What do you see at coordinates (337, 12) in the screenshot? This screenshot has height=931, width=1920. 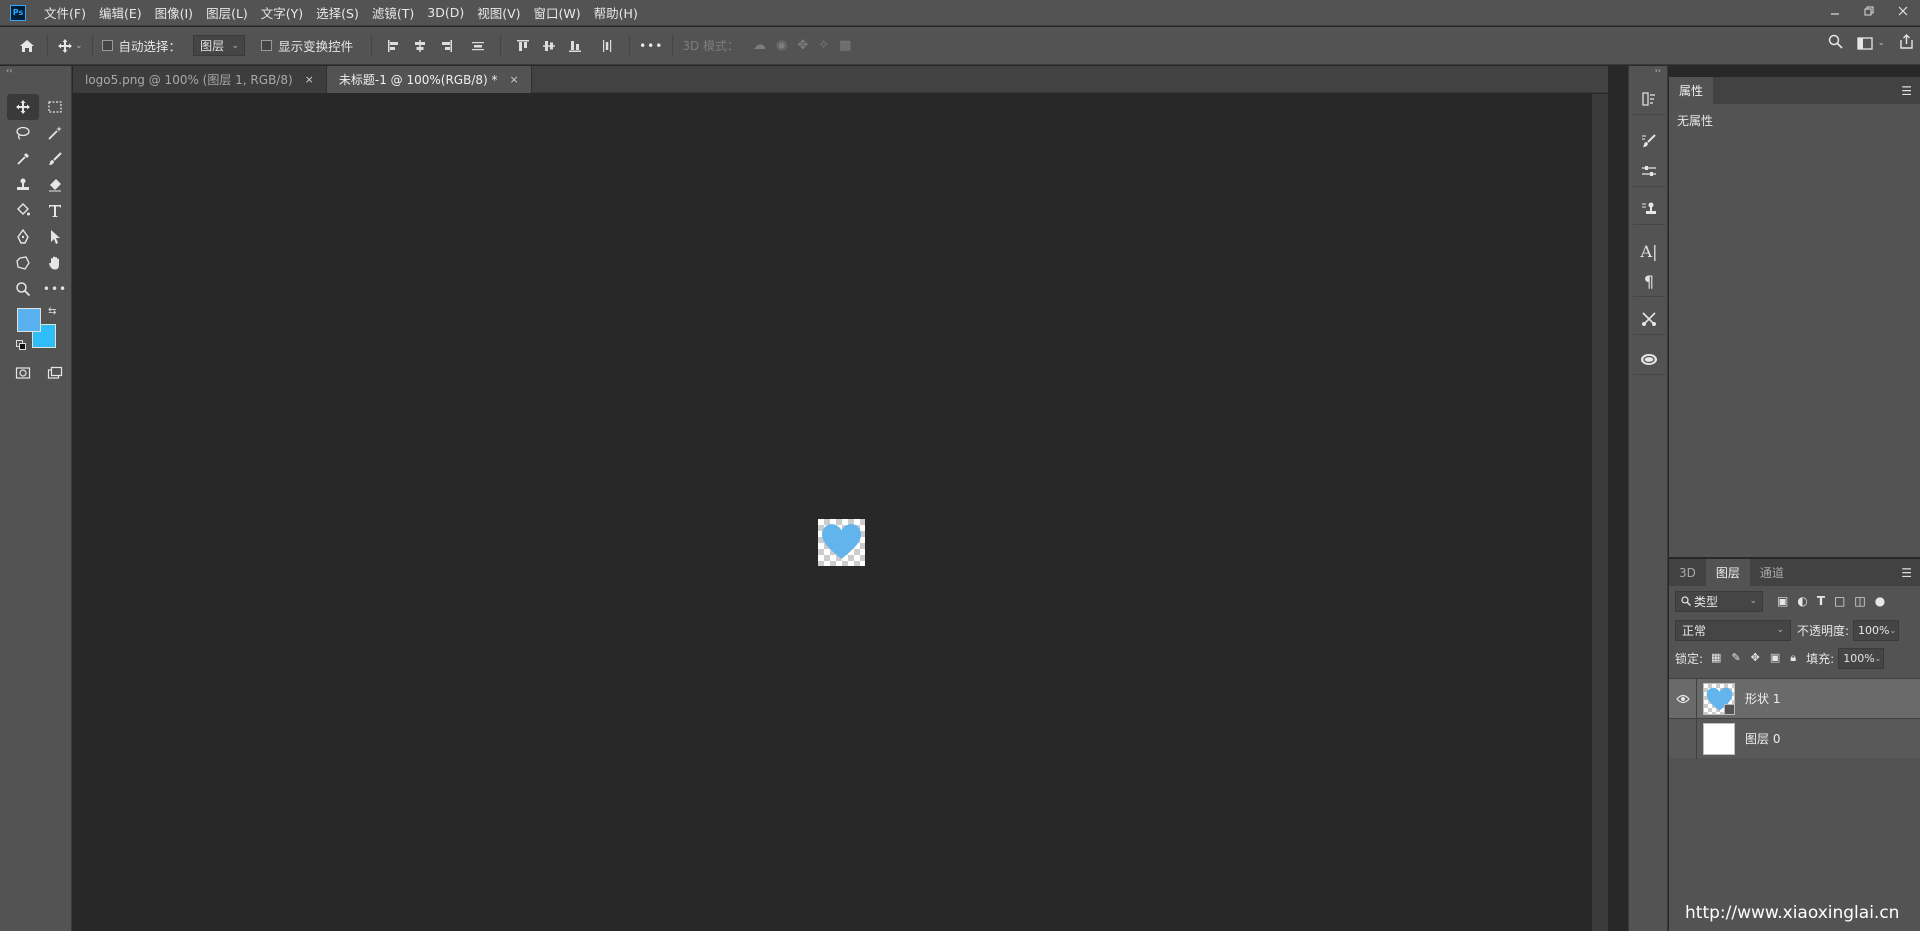 I see `menu-select: 选择(S)` at bounding box center [337, 12].